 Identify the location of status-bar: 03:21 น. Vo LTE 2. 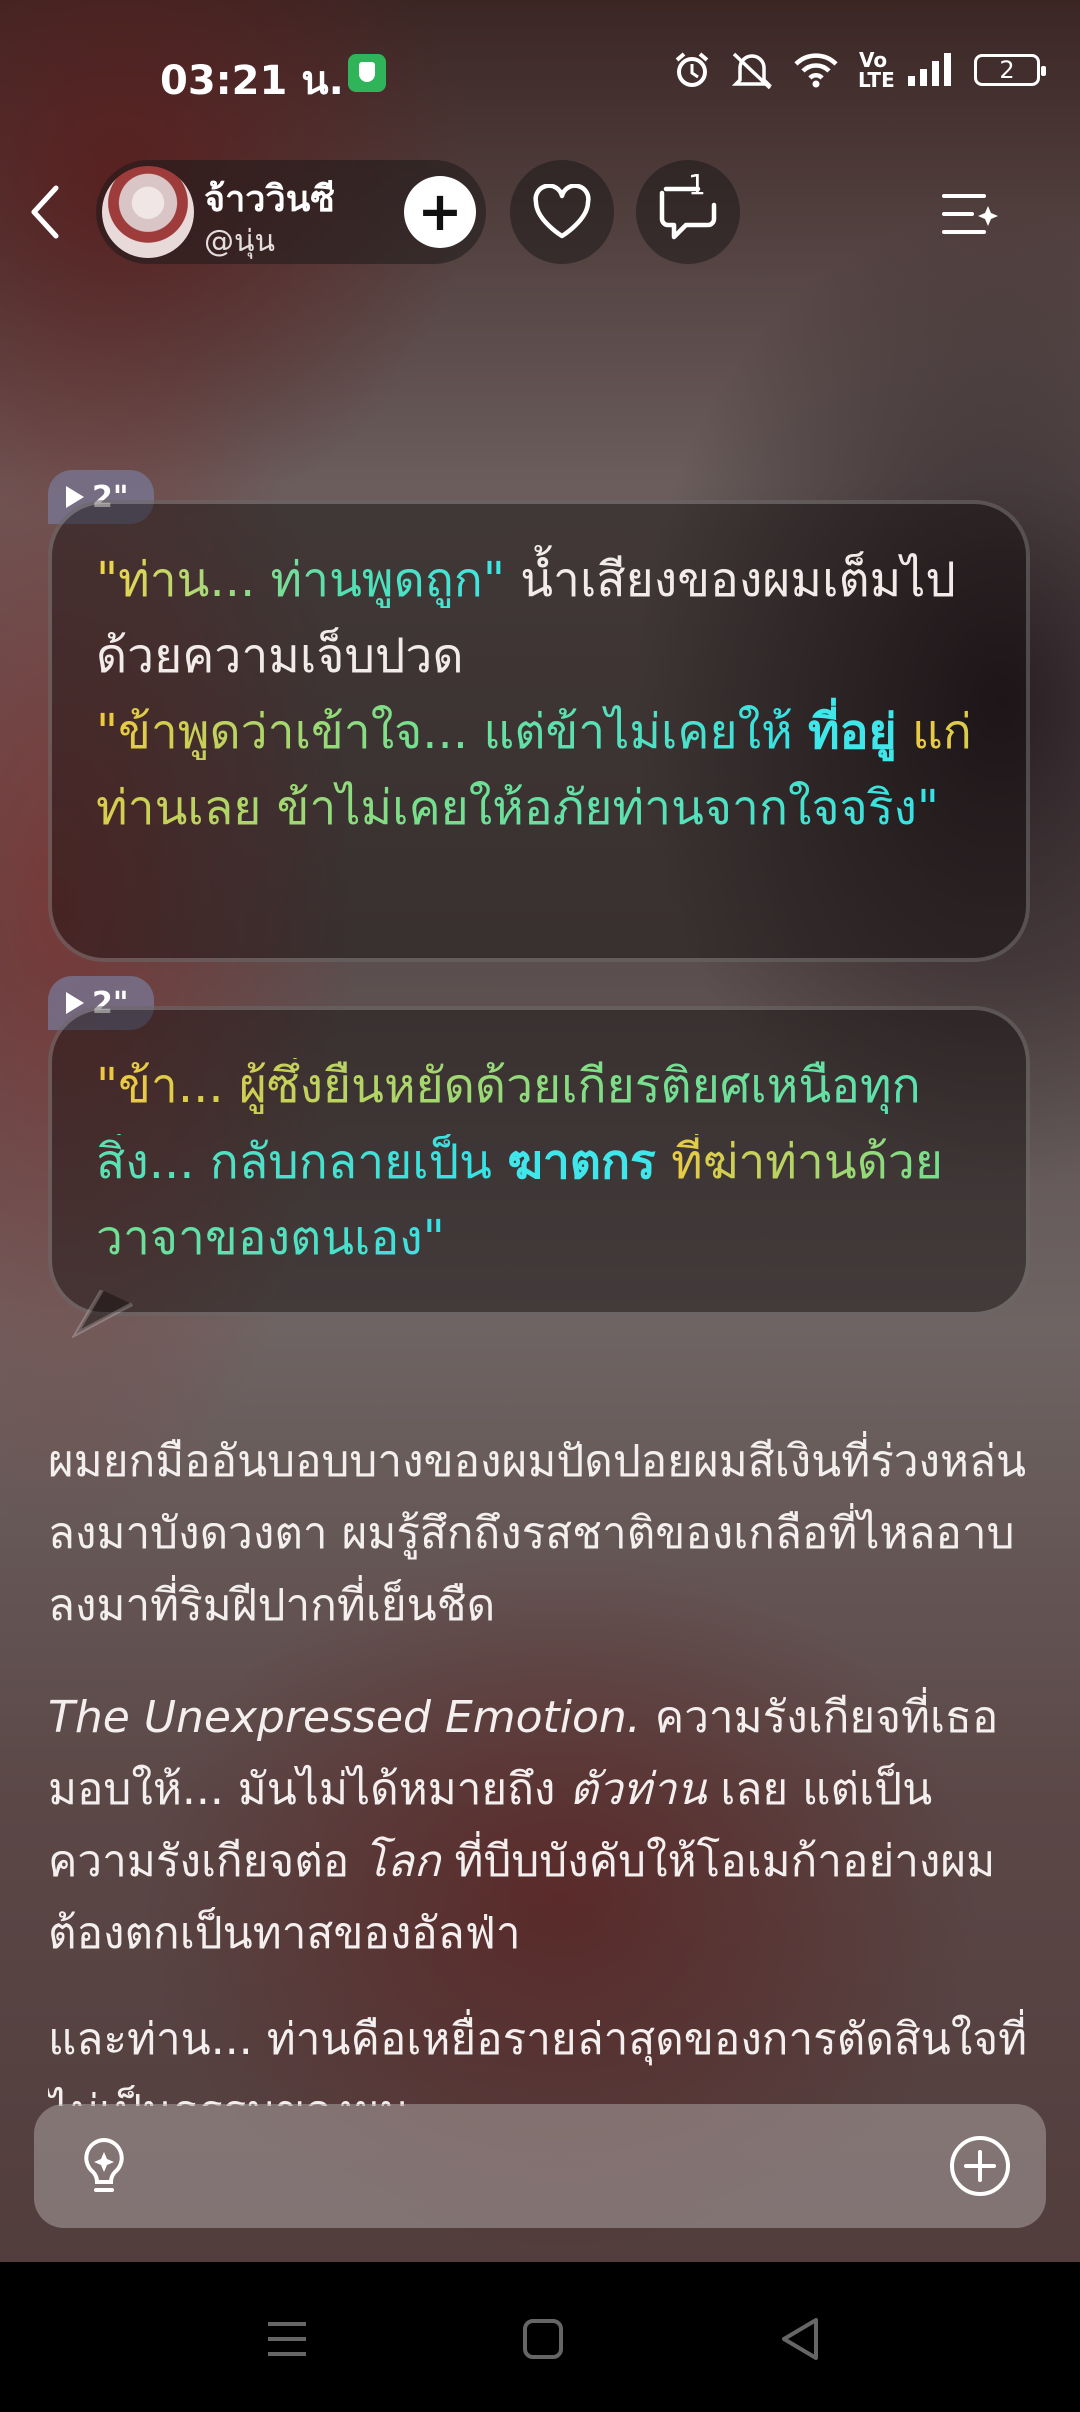
(540, 75).